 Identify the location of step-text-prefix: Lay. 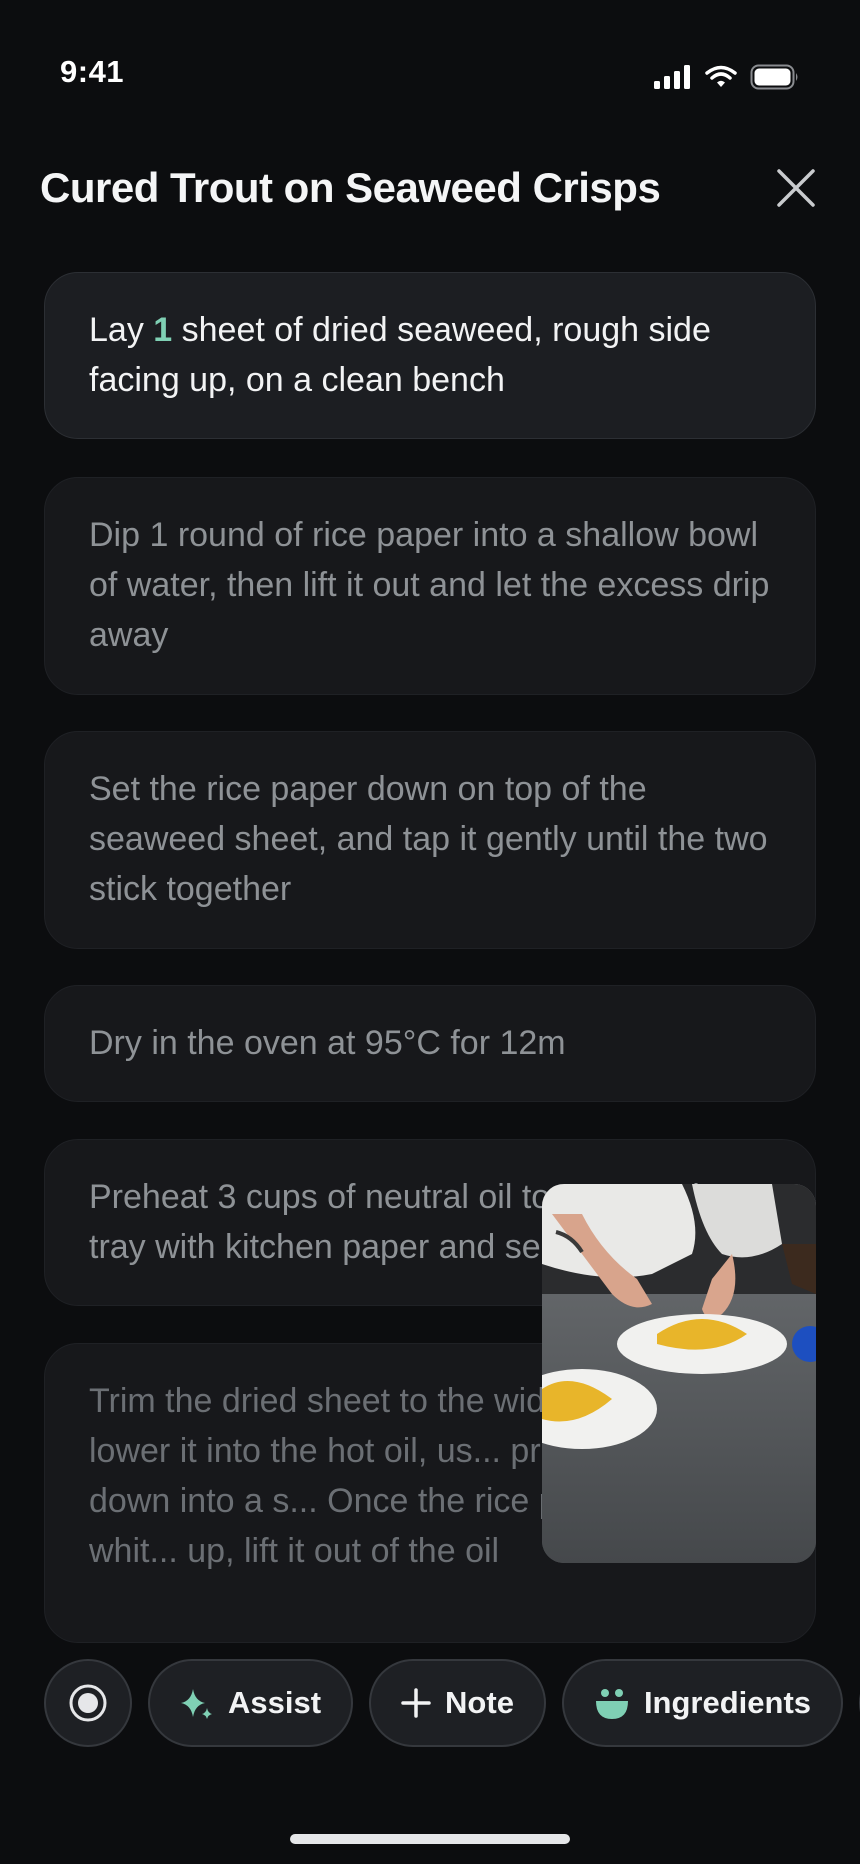
(121, 330).